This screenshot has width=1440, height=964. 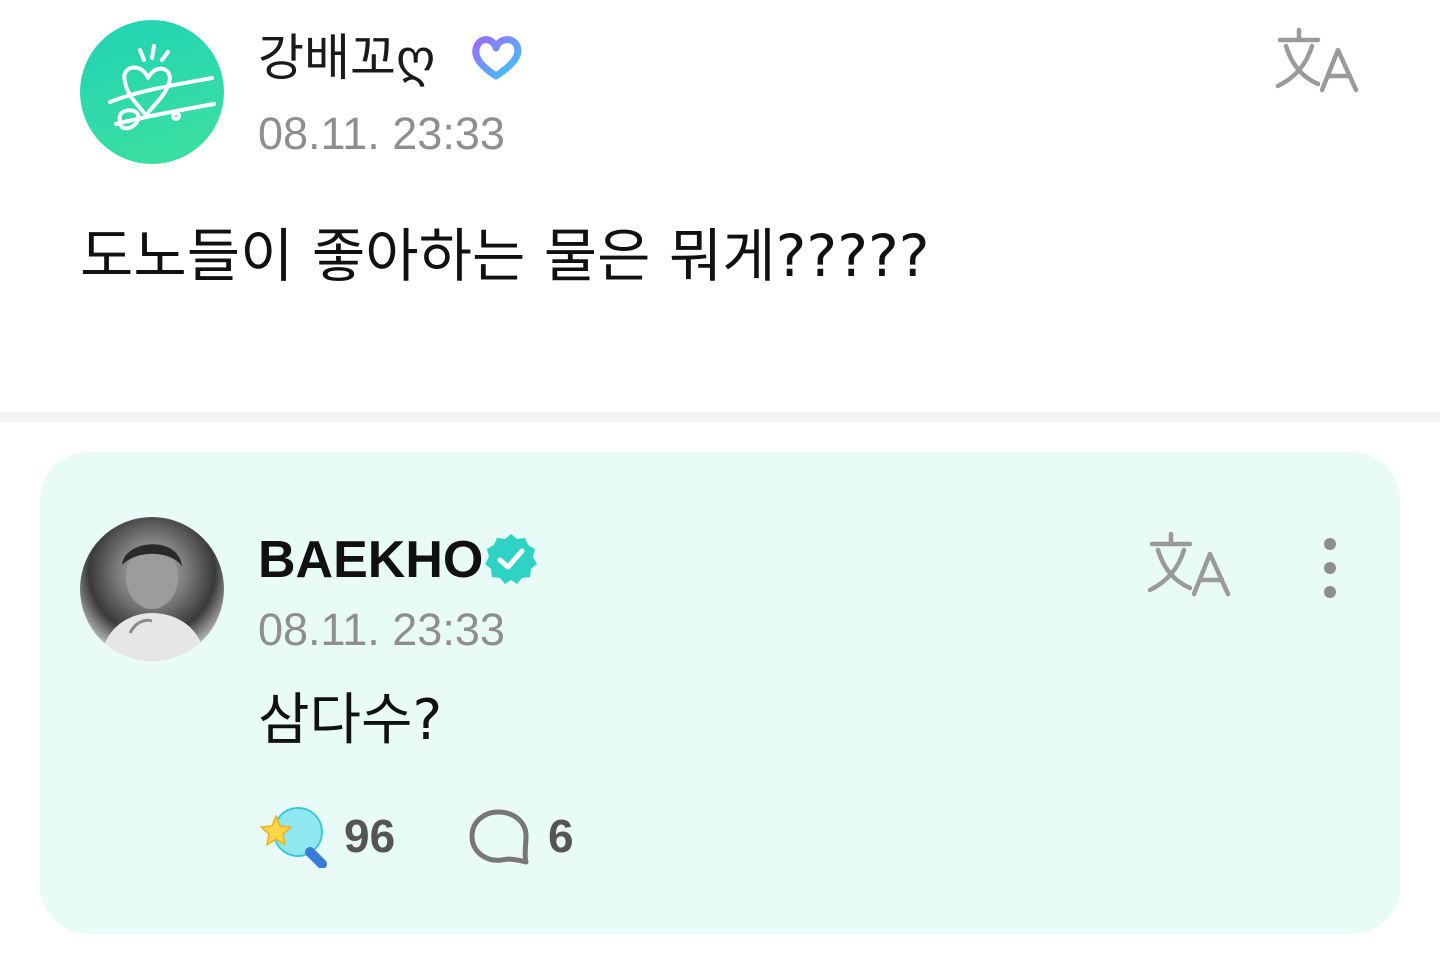 I want to click on more-vertical-icon, so click(x=1330, y=568).